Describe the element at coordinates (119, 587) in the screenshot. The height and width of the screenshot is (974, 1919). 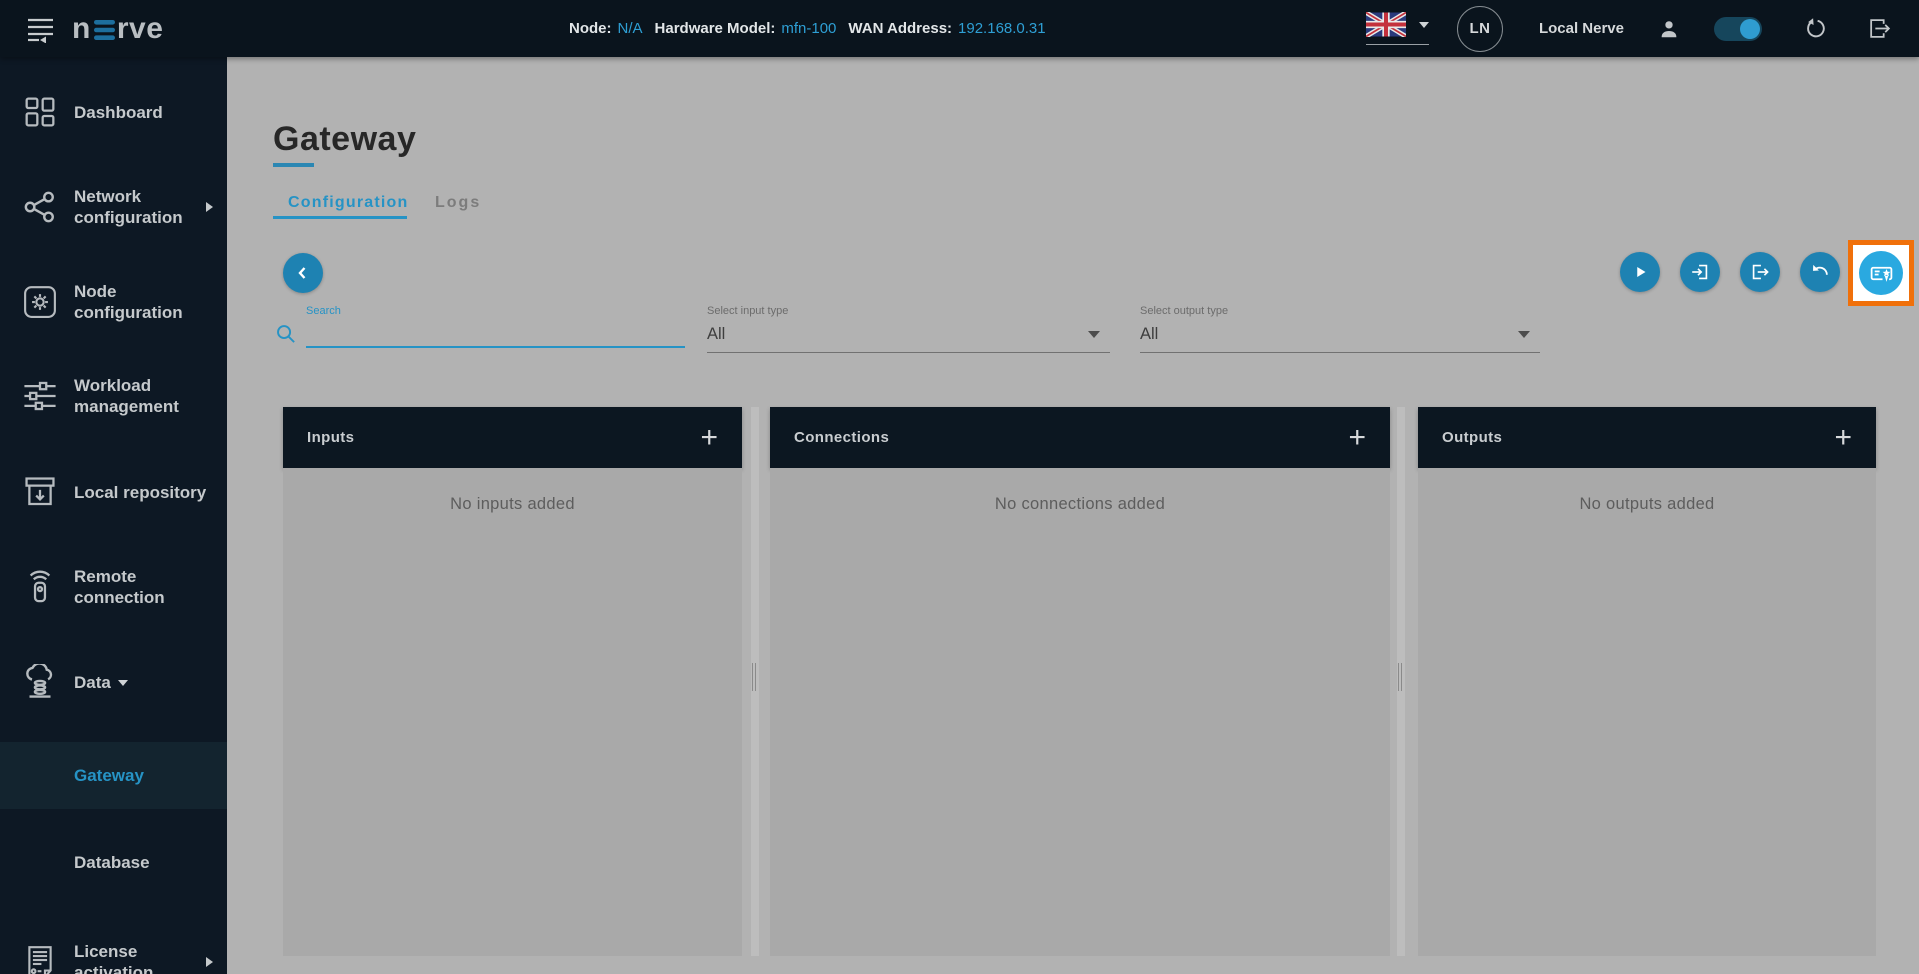
I see `sidebar-item-label: Remote connection` at that location.